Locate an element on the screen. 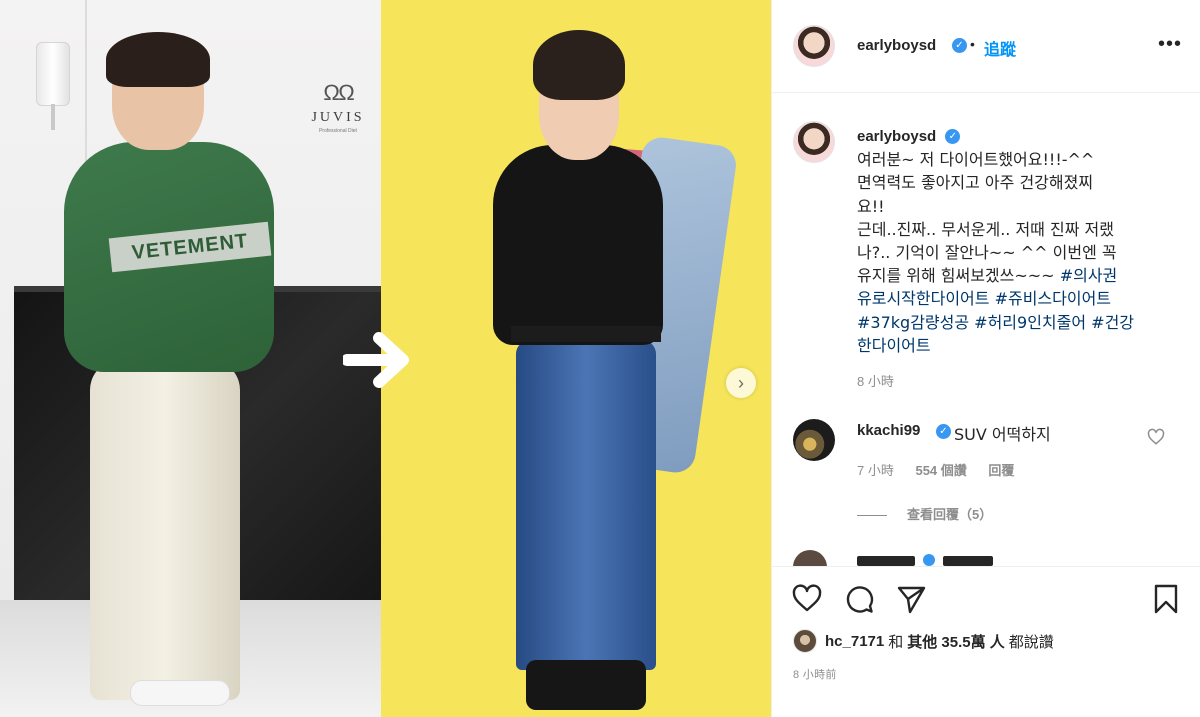 The width and height of the screenshot is (1200, 717). post-timestamp: 8 小時前 is located at coordinates (815, 674).